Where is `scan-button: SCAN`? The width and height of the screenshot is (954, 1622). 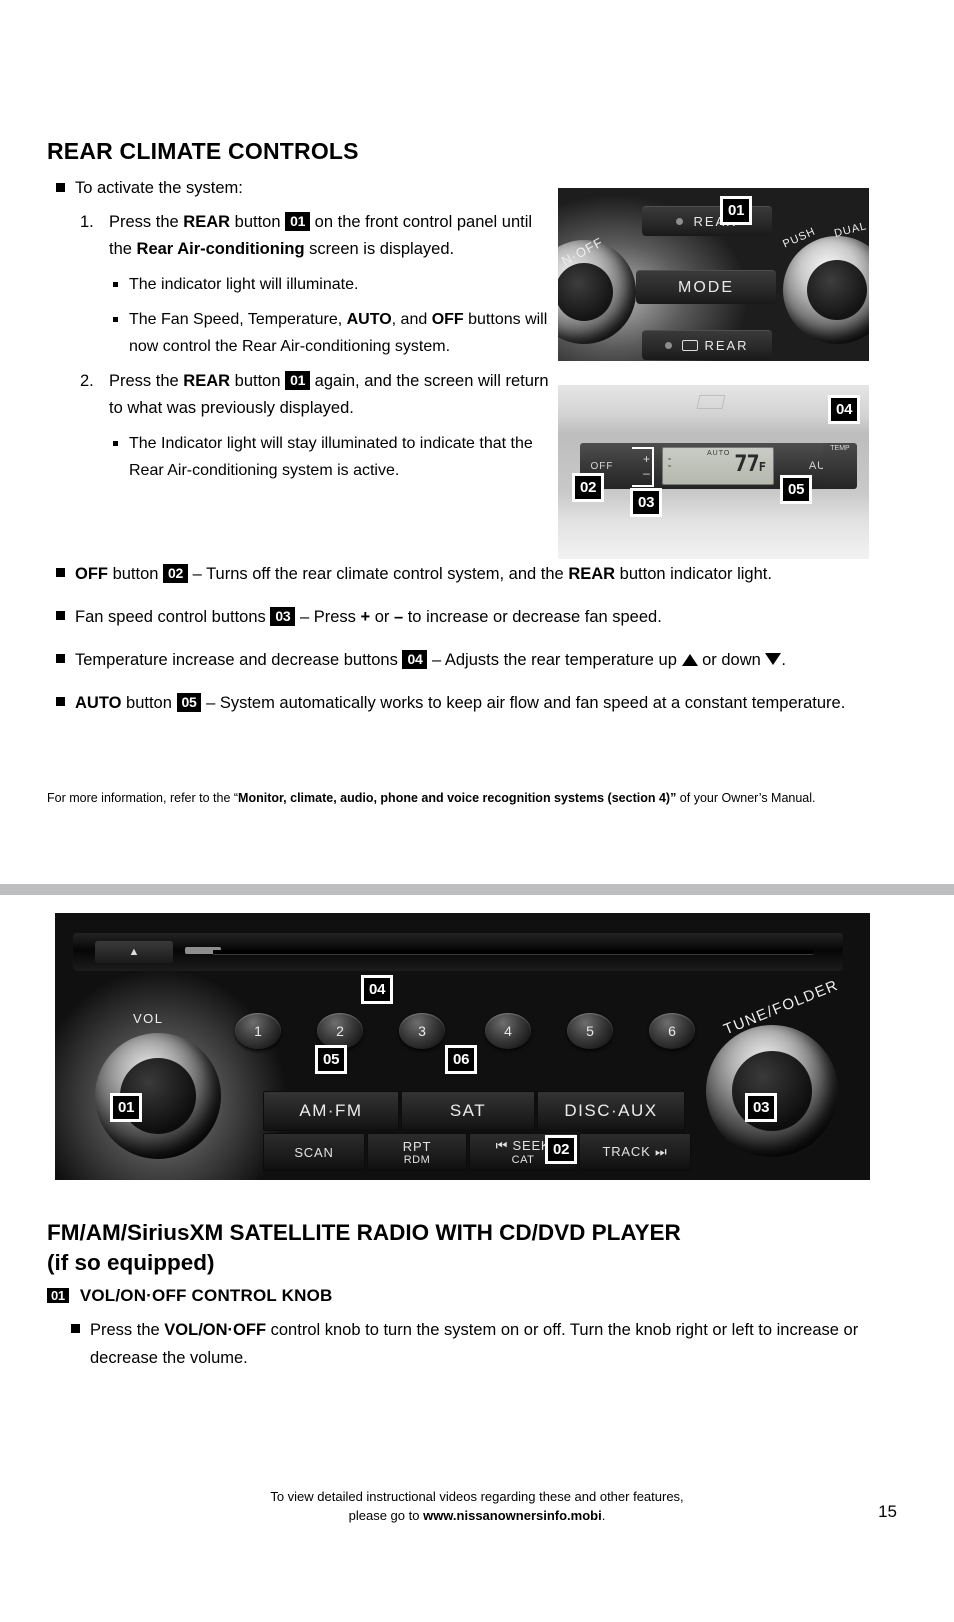
scan-button: SCAN is located at coordinates (314, 1152).